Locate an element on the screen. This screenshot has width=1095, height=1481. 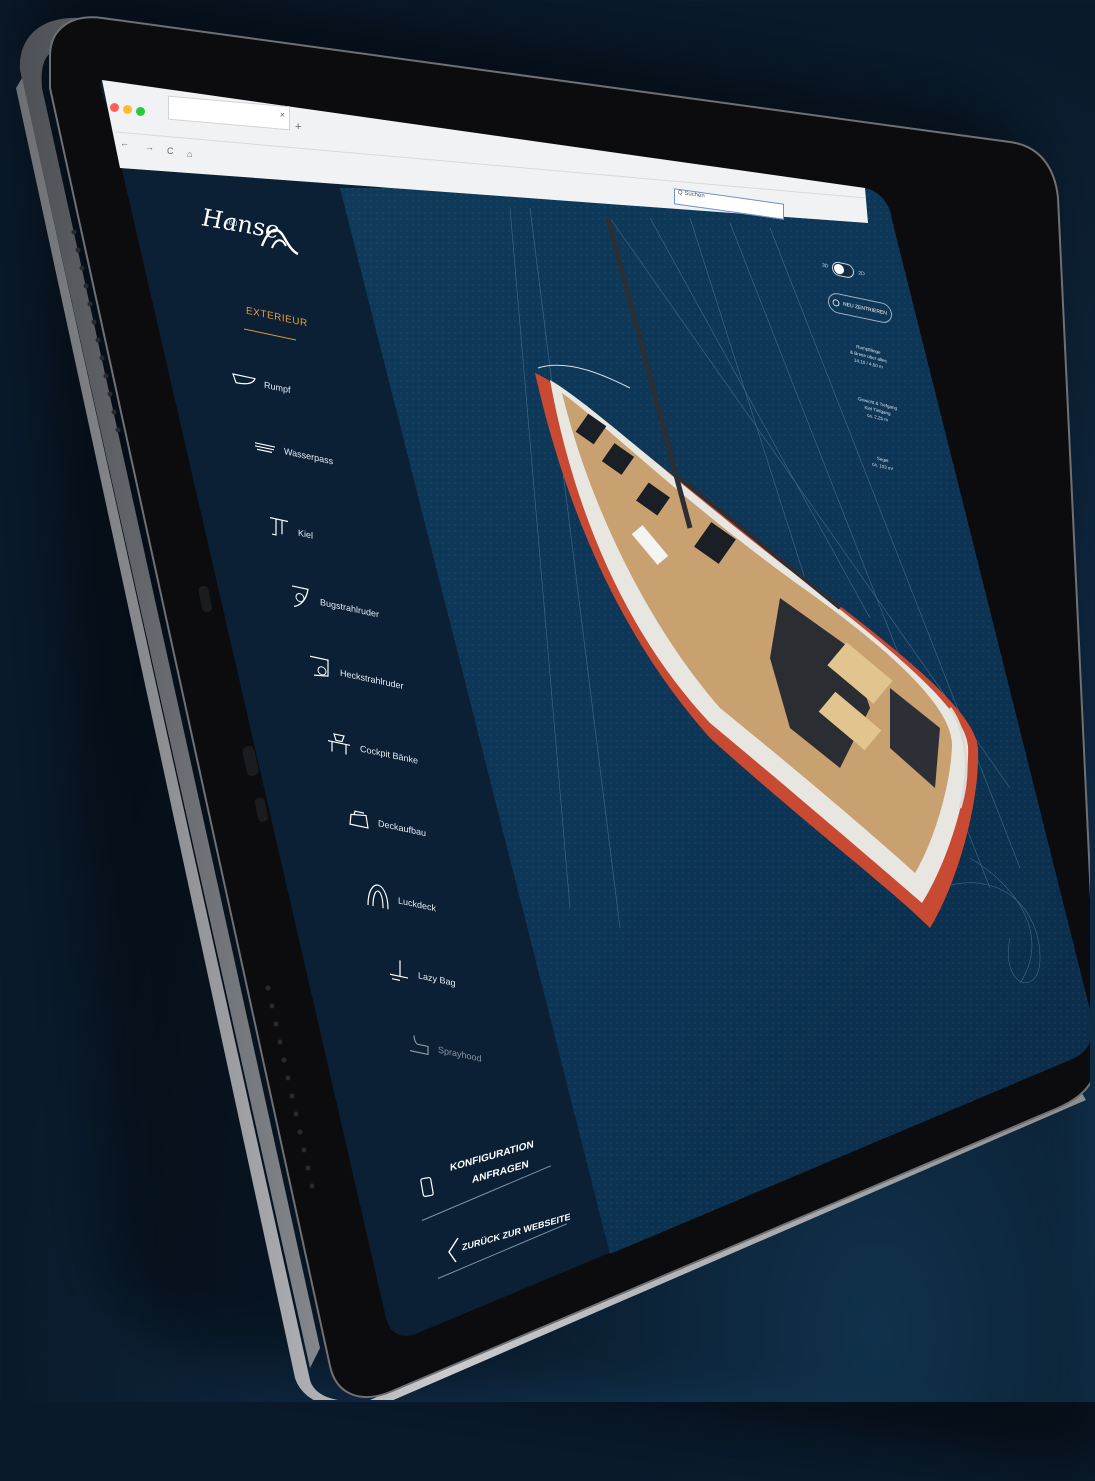
toggle-2d-label: 2D is located at coordinates (861, 274).